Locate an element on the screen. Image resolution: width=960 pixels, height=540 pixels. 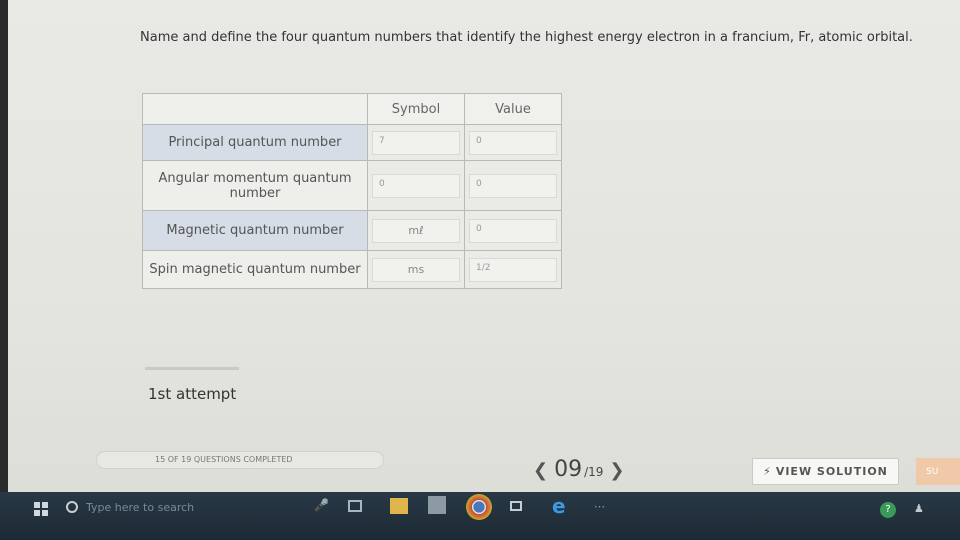
previous-question-icon: ❮ is located at coordinates (540, 470).